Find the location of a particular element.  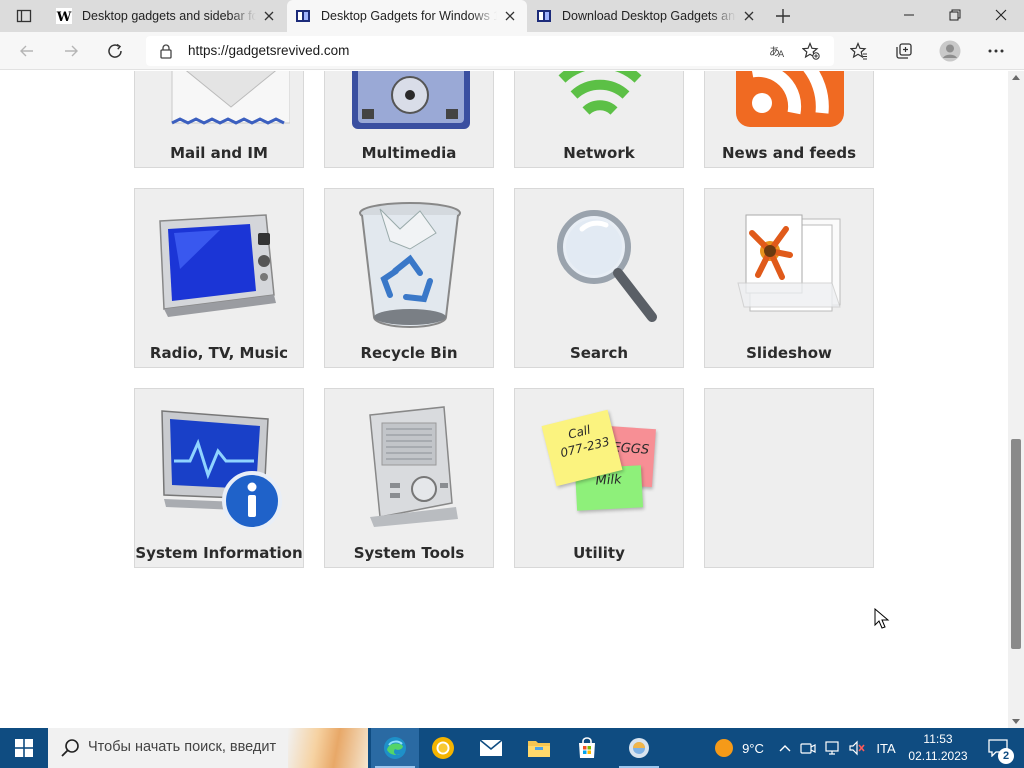

category-card-slideshow: Slideshow is located at coordinates (789, 278).